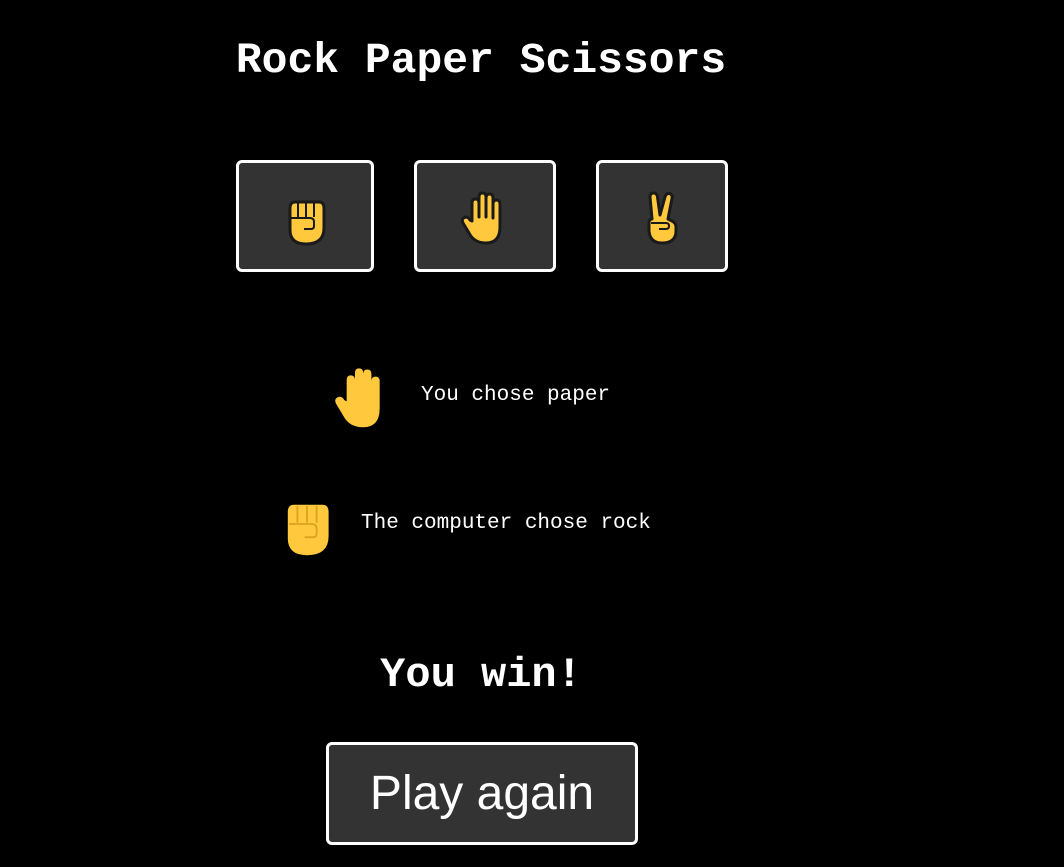 The width and height of the screenshot is (1064, 867). Describe the element at coordinates (482, 793) in the screenshot. I see `play-again-button: Play again` at that location.